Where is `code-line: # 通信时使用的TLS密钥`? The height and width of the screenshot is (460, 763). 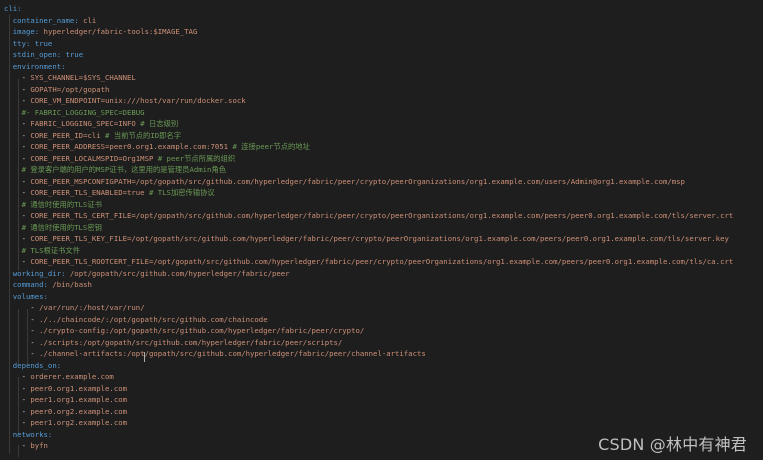 code-line: # 通信时使用的TLS密钥 is located at coordinates (383, 228).